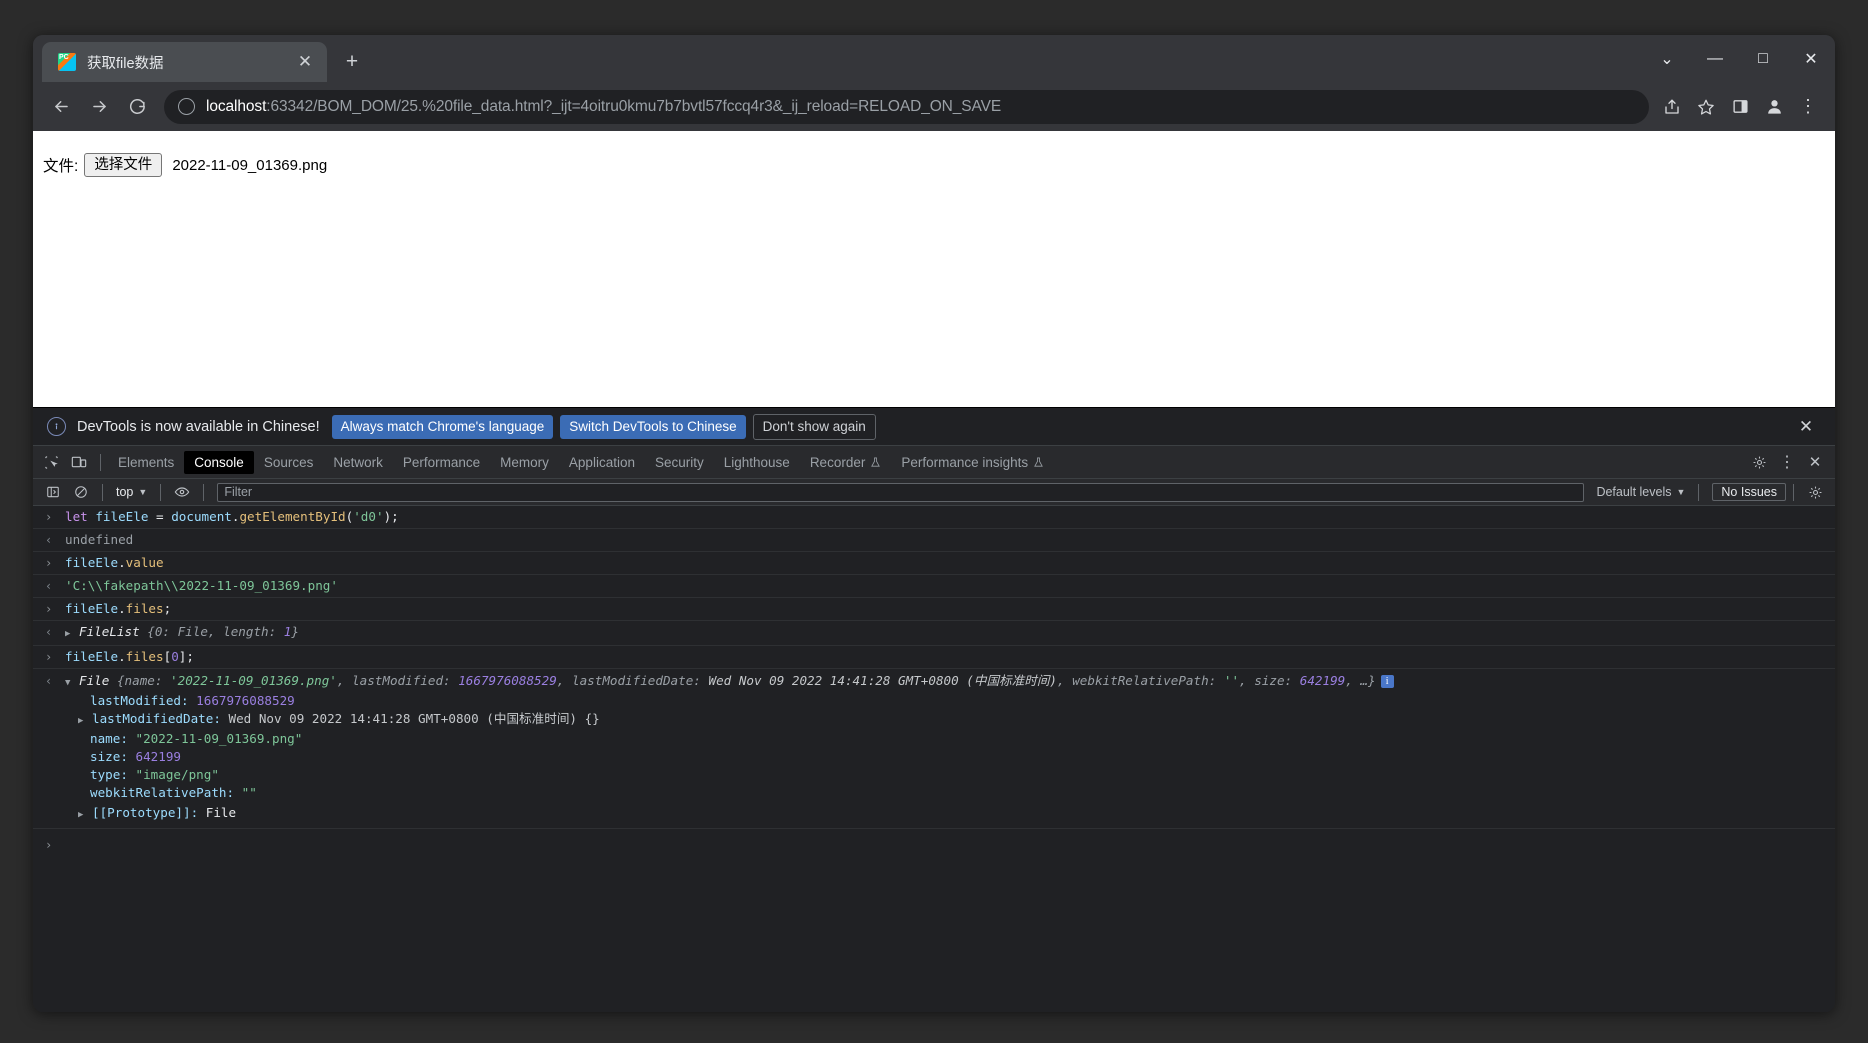 The width and height of the screenshot is (1868, 1043). What do you see at coordinates (1715, 58) in the screenshot?
I see `minimize-icon: —` at bounding box center [1715, 58].